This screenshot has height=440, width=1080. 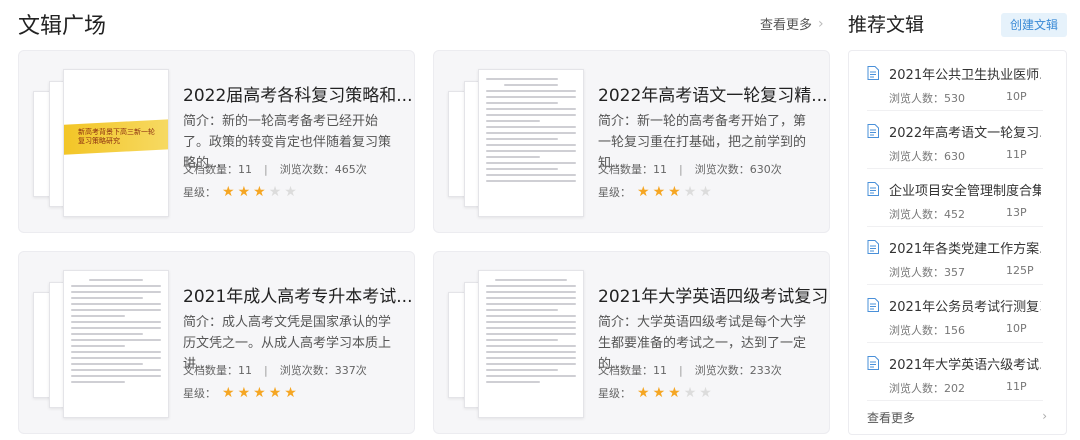 What do you see at coordinates (965, 305) in the screenshot?
I see `recommend-item-name: 2021年公务员考试行测复习` at bounding box center [965, 305].